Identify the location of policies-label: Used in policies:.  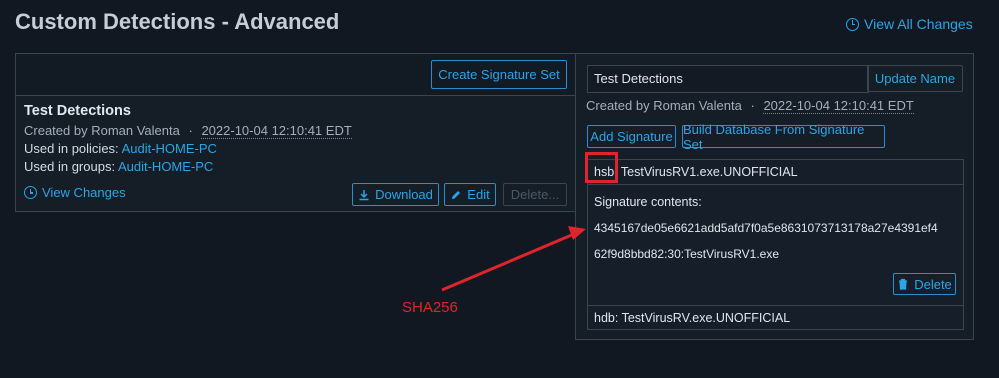
(71, 148).